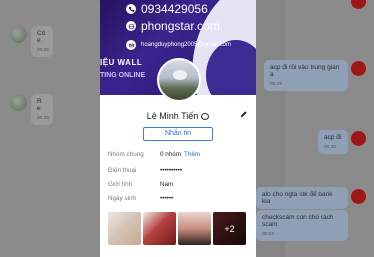 Image resolution: width=374 pixels, height=257 pixels. Describe the element at coordinates (178, 134) in the screenshot. I see `send-message-button: Nhắn tin` at that location.